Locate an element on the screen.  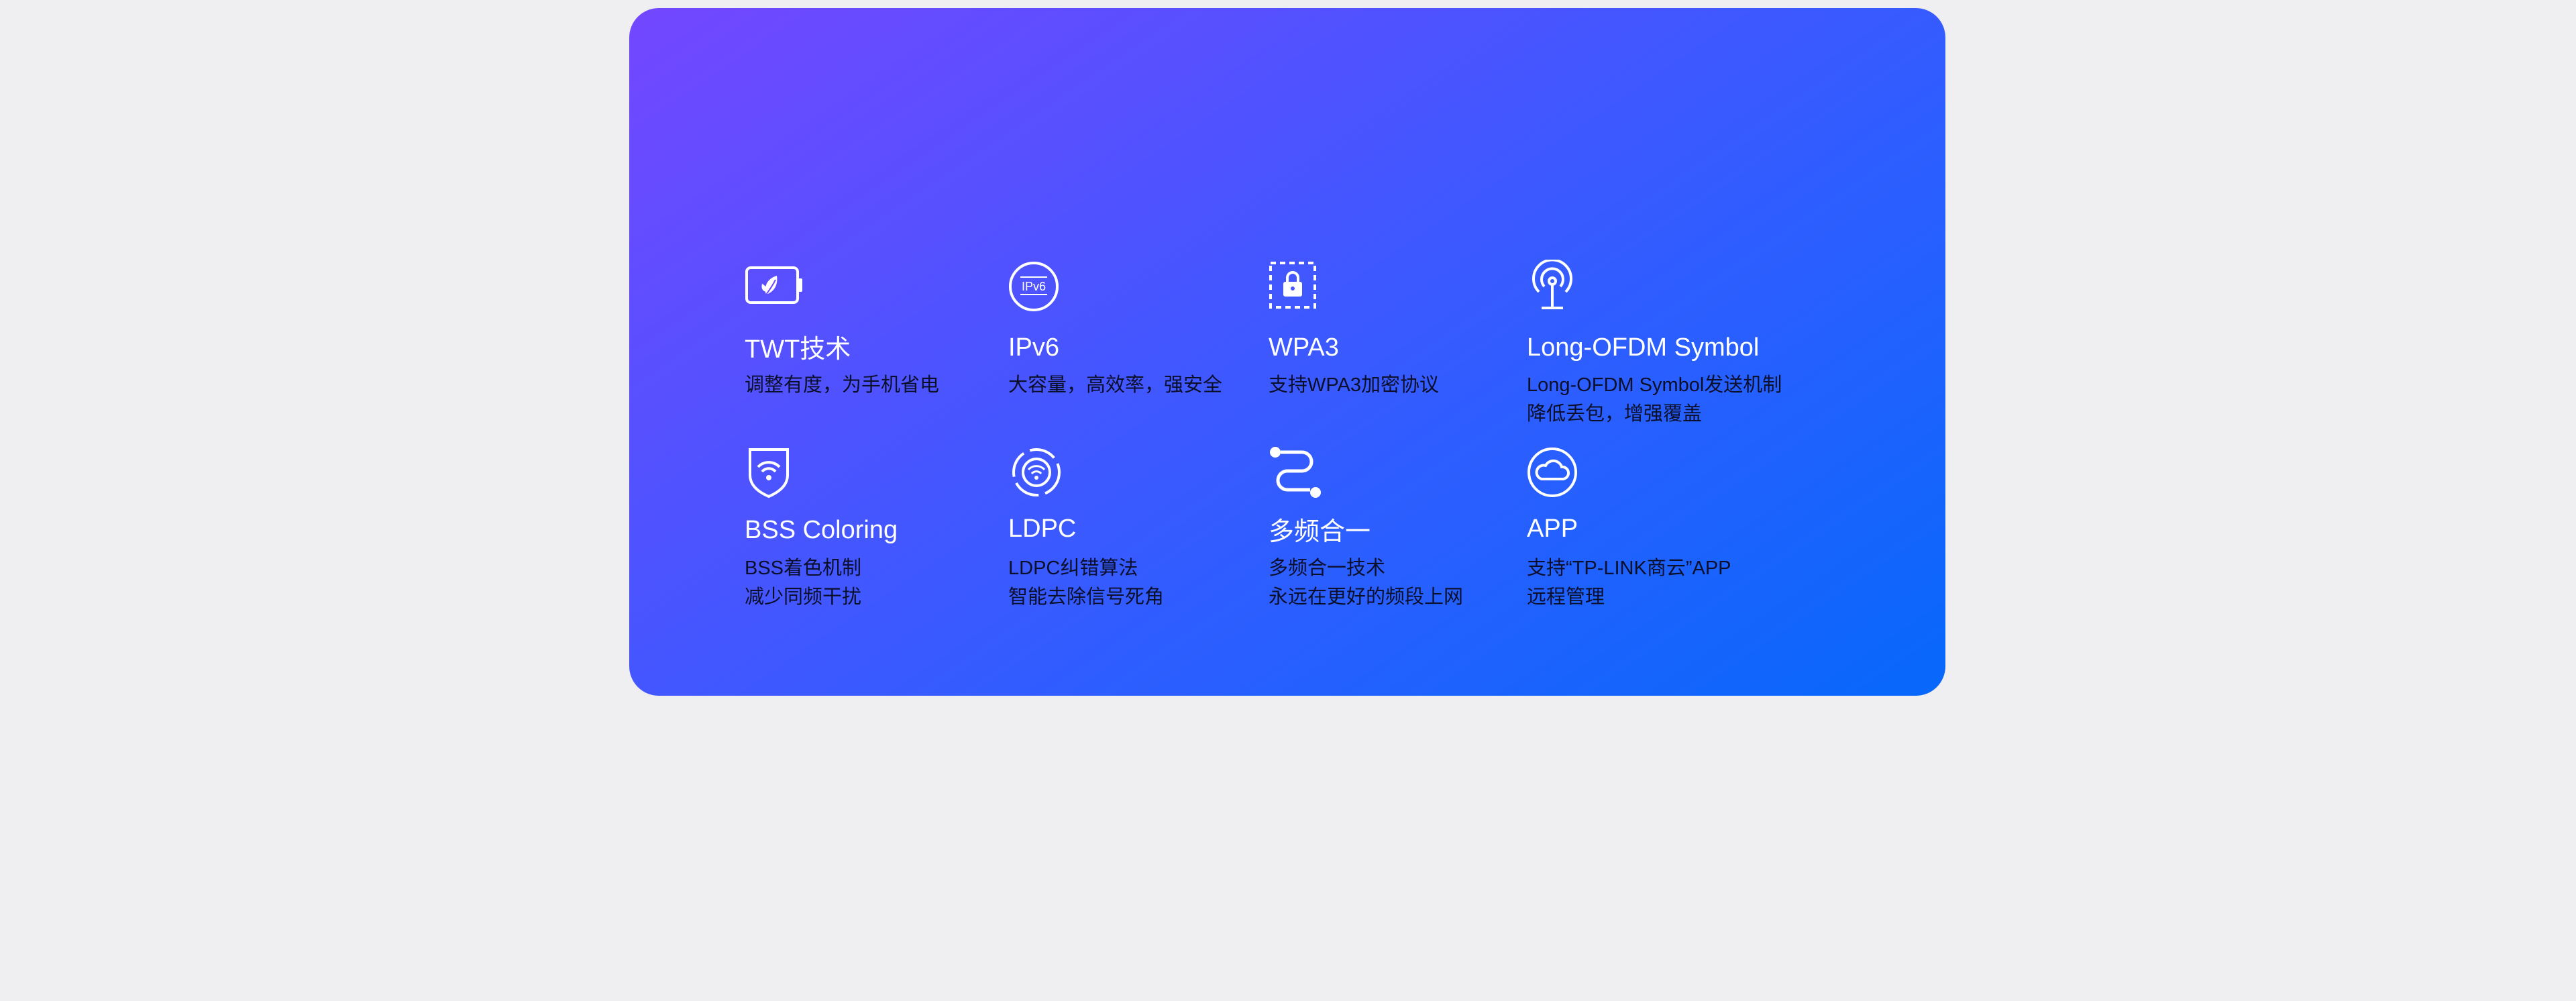
feature-title: WPA3 is located at coordinates (1304, 347).